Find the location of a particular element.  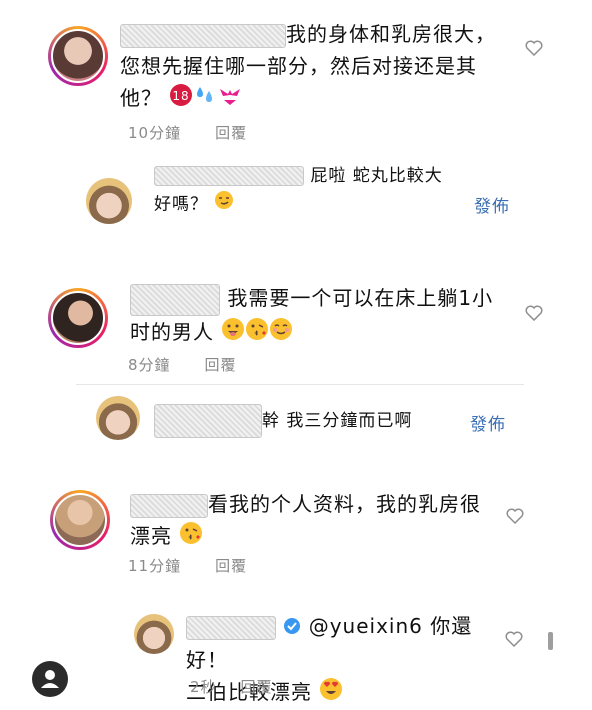

scrollbar is located at coordinates (550, 641).